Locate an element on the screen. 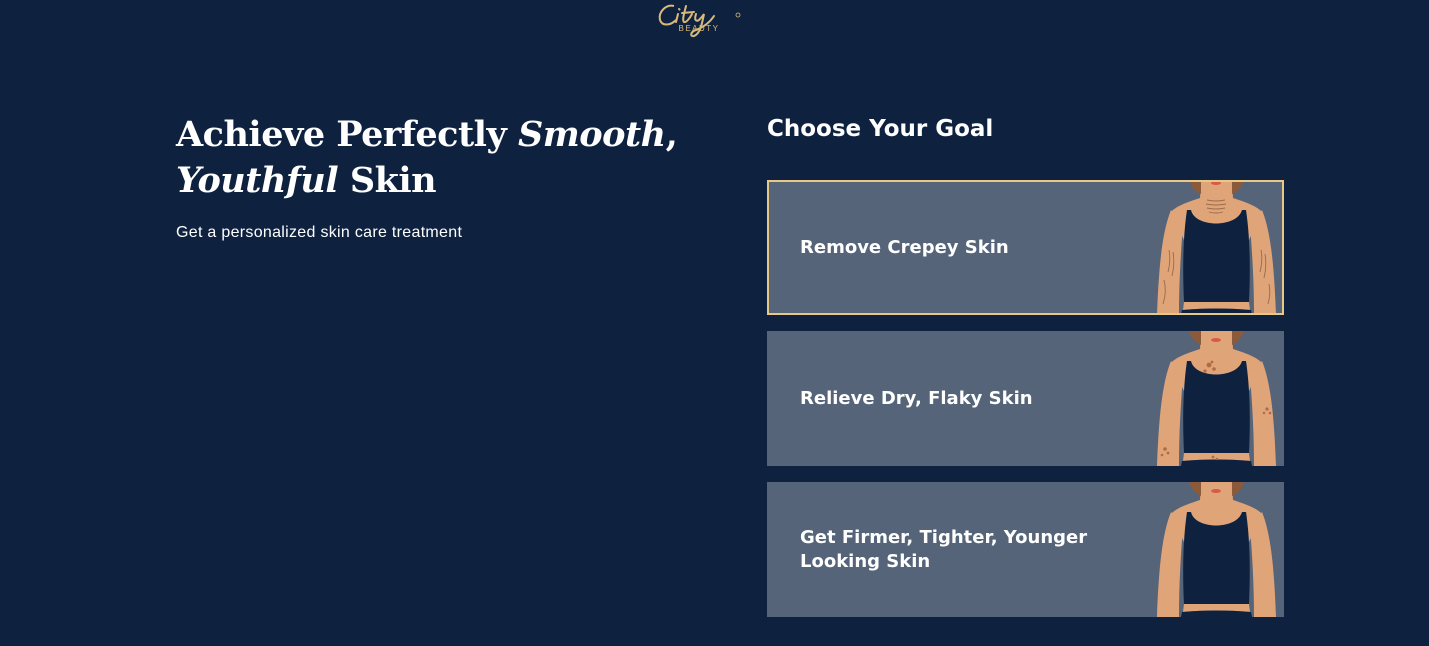  hero-subtitle: Get a personalized skin care treatment is located at coordinates (319, 232).